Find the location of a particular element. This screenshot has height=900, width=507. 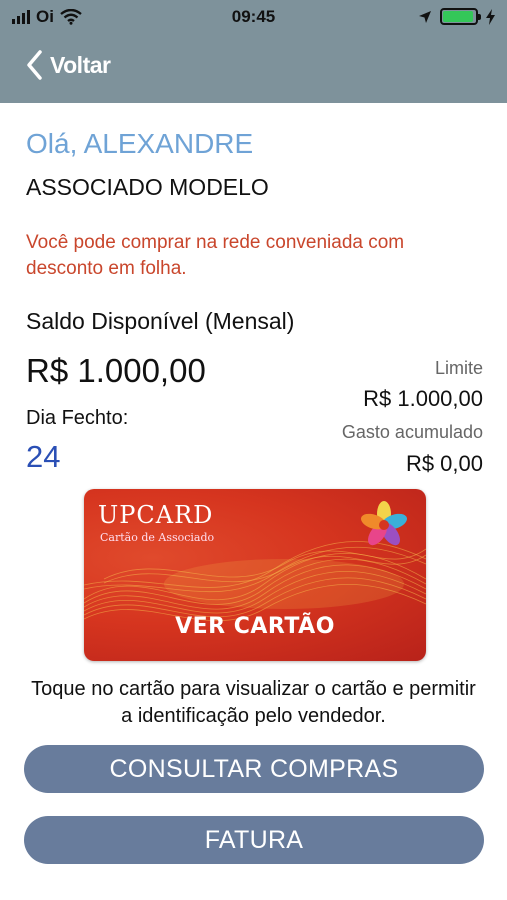

closing-day-value: 24 is located at coordinates (43, 456).